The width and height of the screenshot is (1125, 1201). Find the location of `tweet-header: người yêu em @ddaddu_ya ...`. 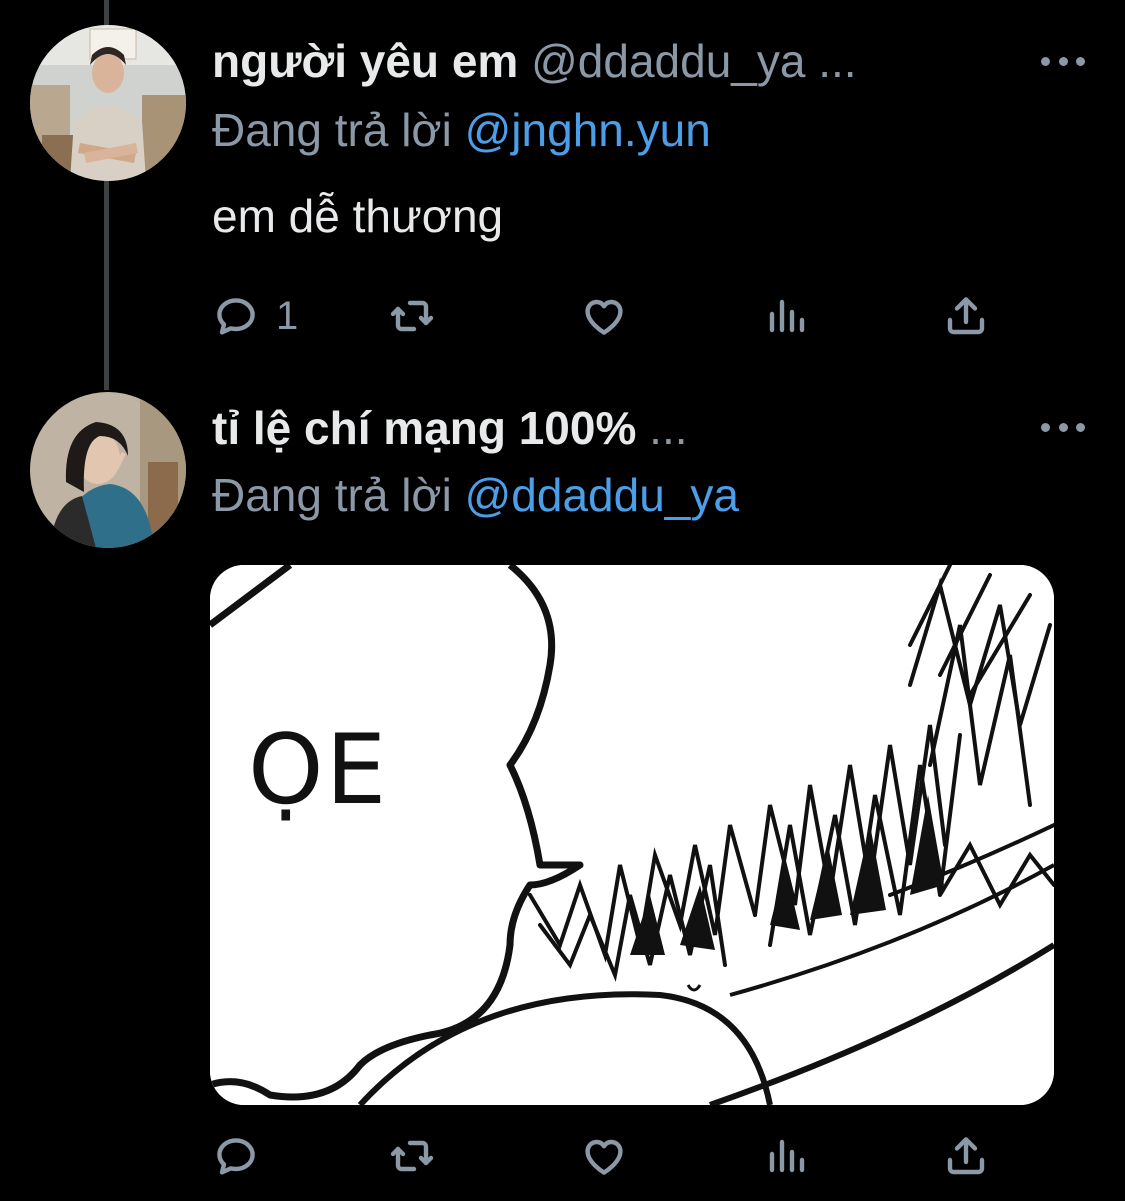

tweet-header: người yêu em @ddaddu_ya ... is located at coordinates (534, 61).